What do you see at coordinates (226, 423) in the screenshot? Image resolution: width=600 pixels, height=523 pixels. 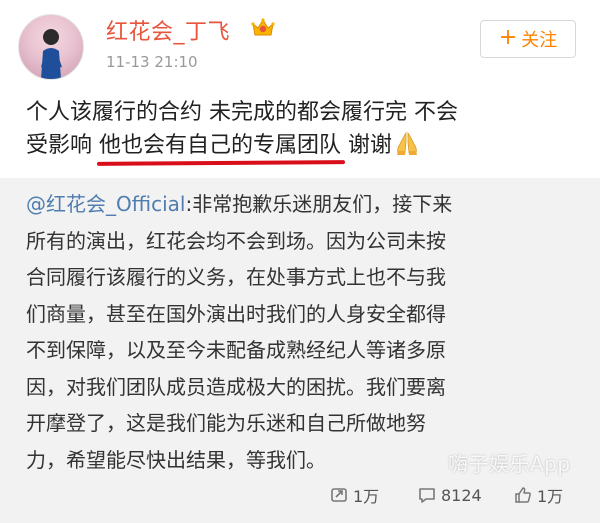 I see `repost-line: 开摩登了，这是我们能为乐迷和自己所做地努` at bounding box center [226, 423].